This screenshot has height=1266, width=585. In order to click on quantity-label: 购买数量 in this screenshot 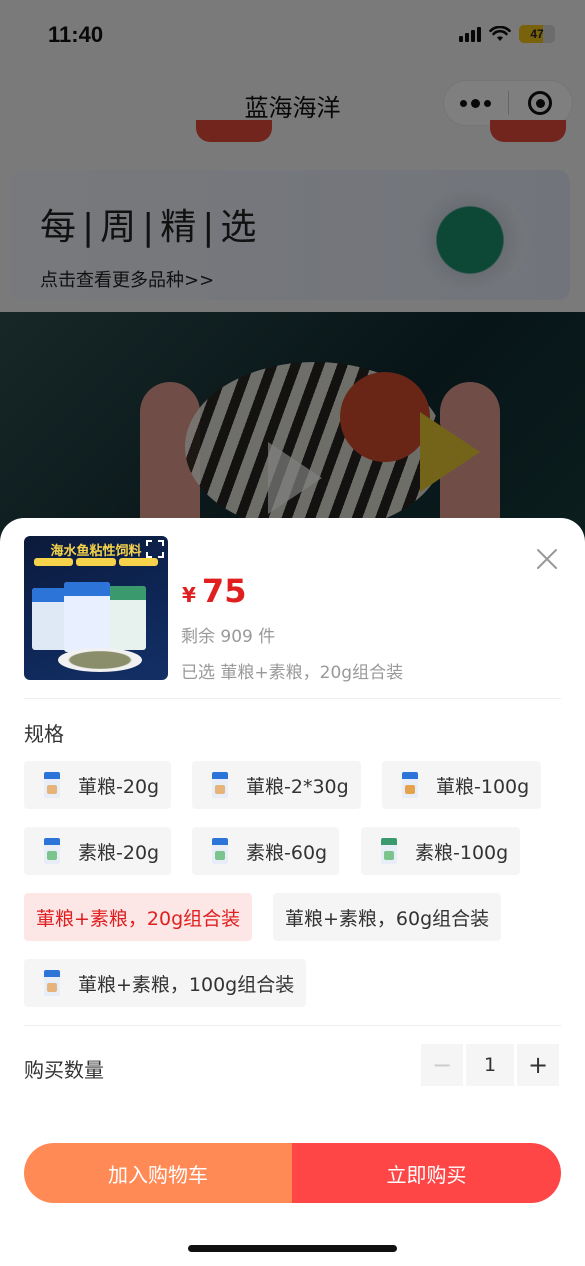, I will do `click(64, 1070)`.